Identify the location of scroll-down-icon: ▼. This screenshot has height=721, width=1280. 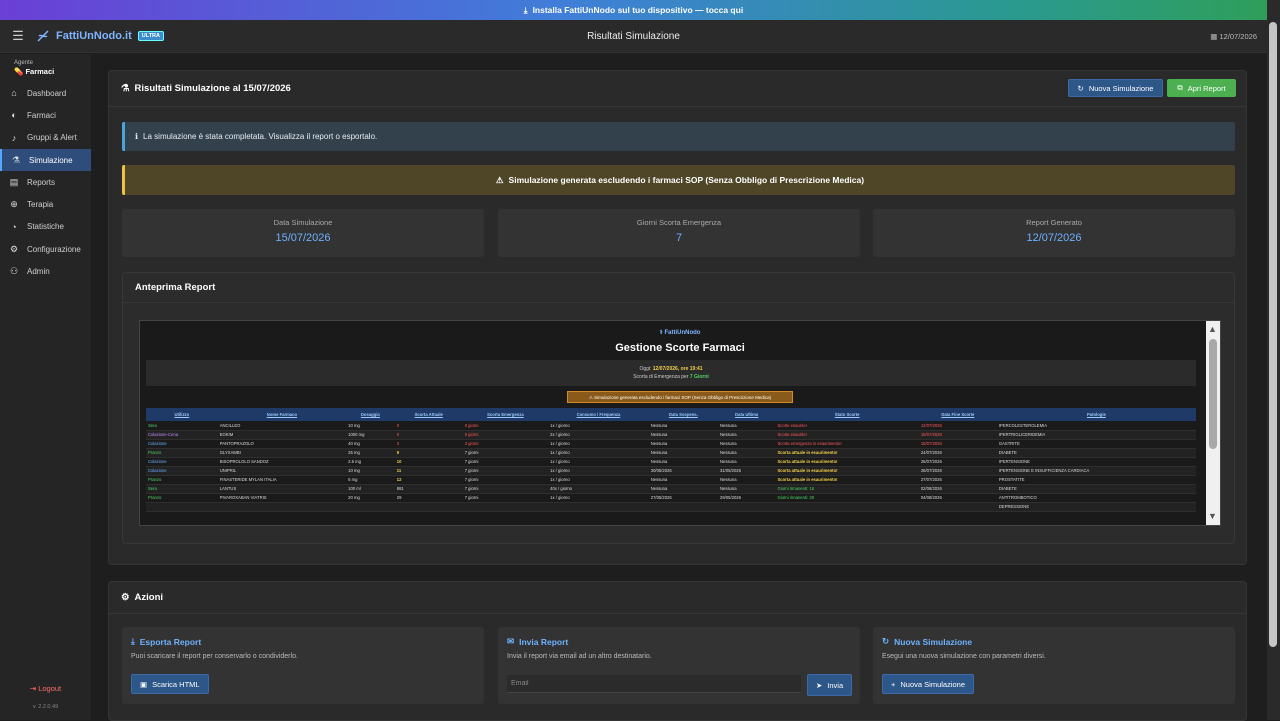
(1212, 516).